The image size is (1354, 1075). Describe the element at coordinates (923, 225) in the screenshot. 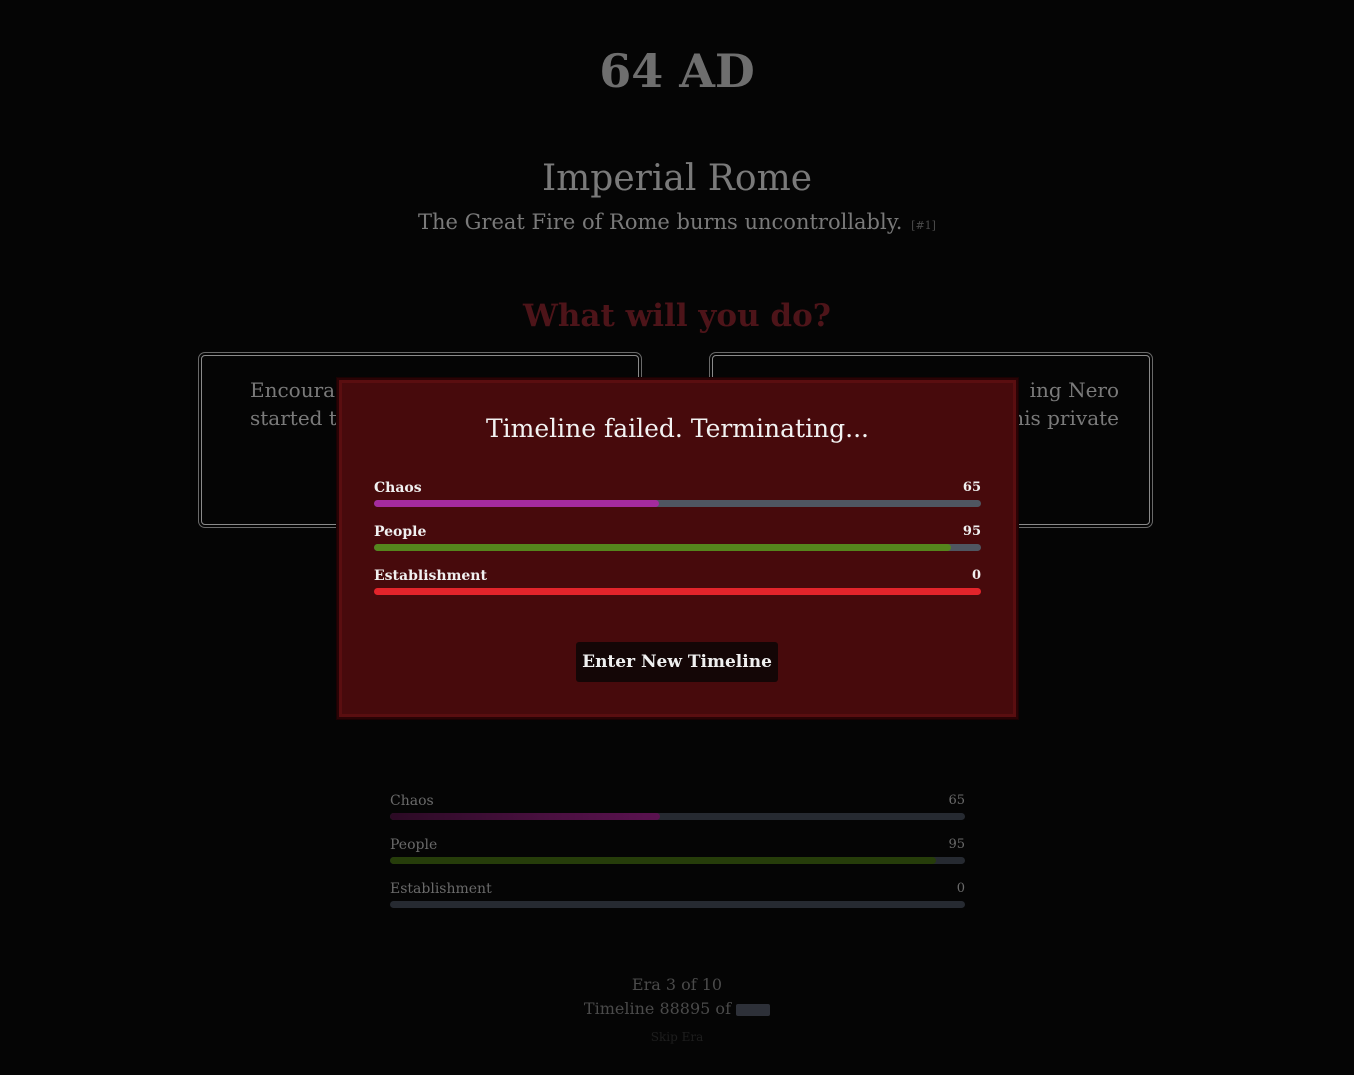

I see `event-reference: [#1]` at that location.